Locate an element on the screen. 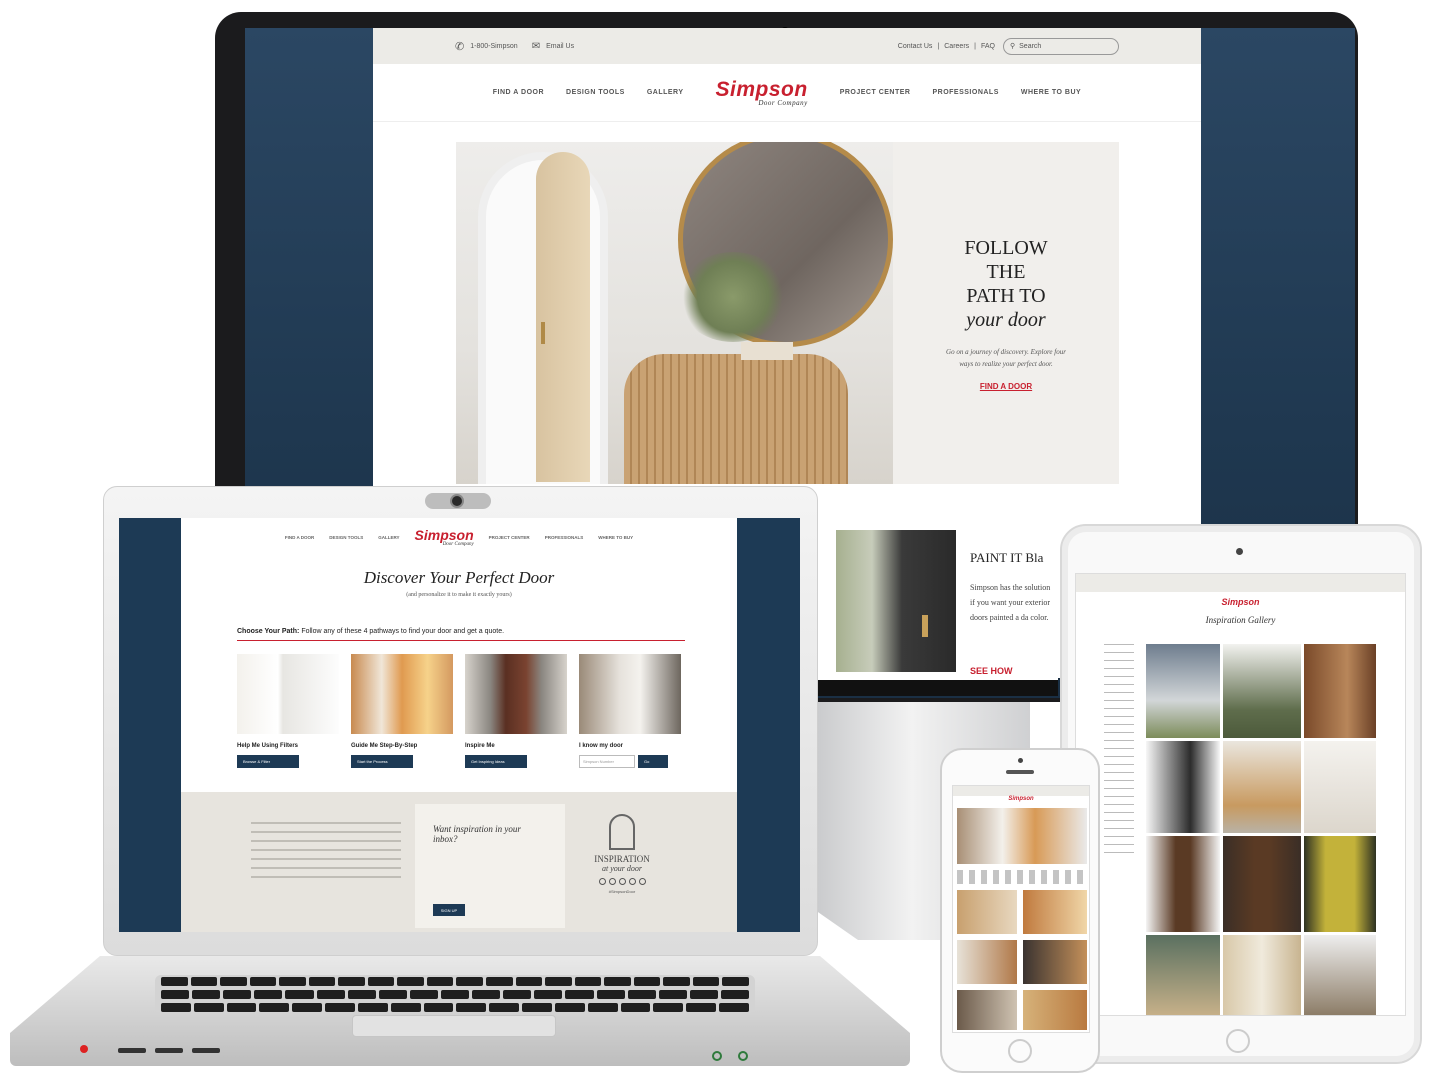 Image resolution: width=1434 pixels, height=1081 pixels. laptop-logo-name: Simpson is located at coordinates (444, 534).